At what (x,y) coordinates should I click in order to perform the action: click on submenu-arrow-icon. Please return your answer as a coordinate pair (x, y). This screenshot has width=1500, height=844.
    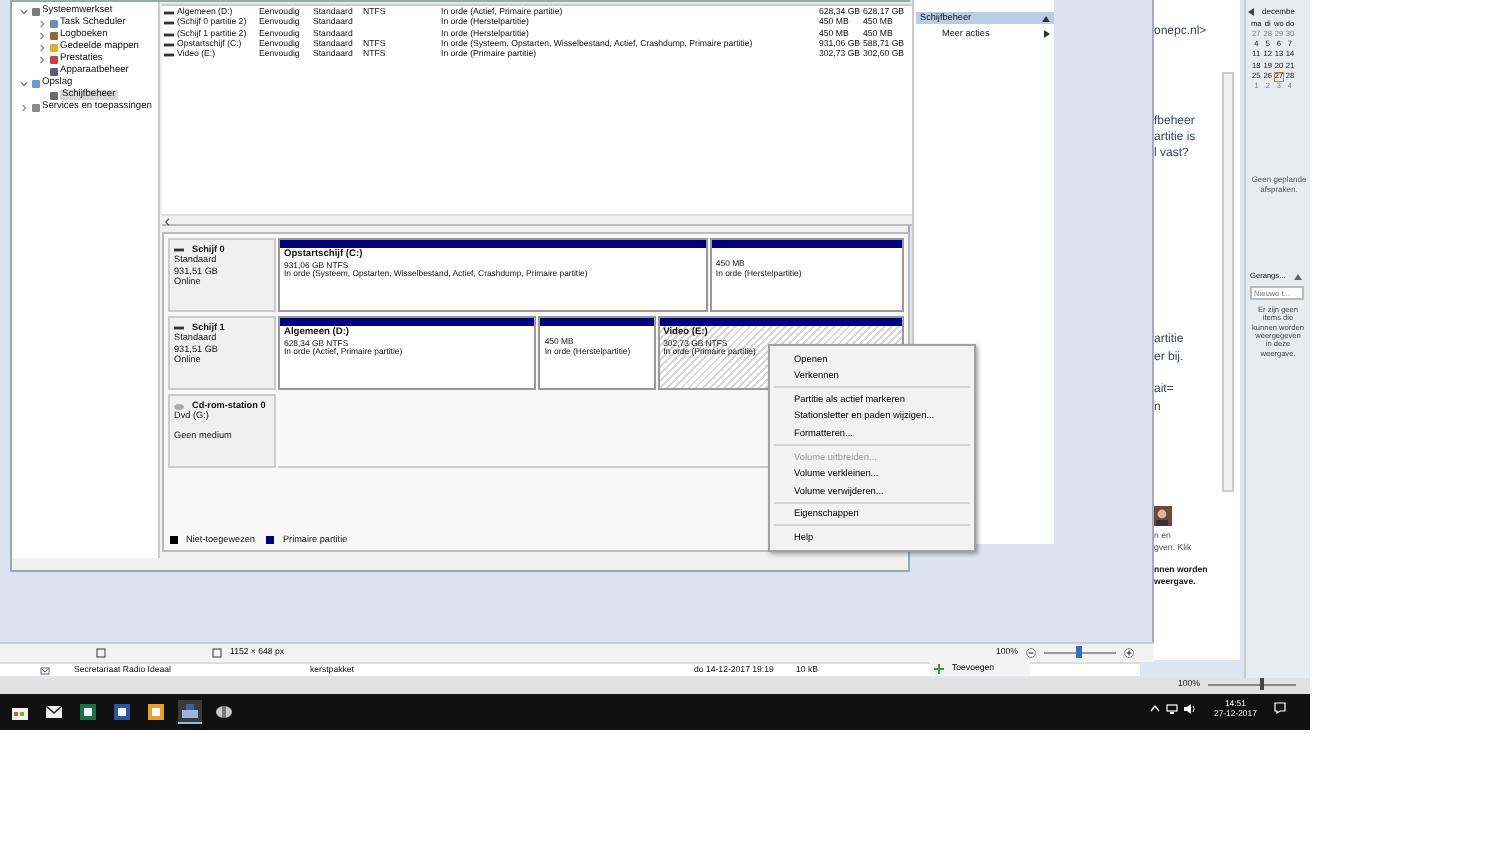
    Looking at the image, I should click on (1047, 33).